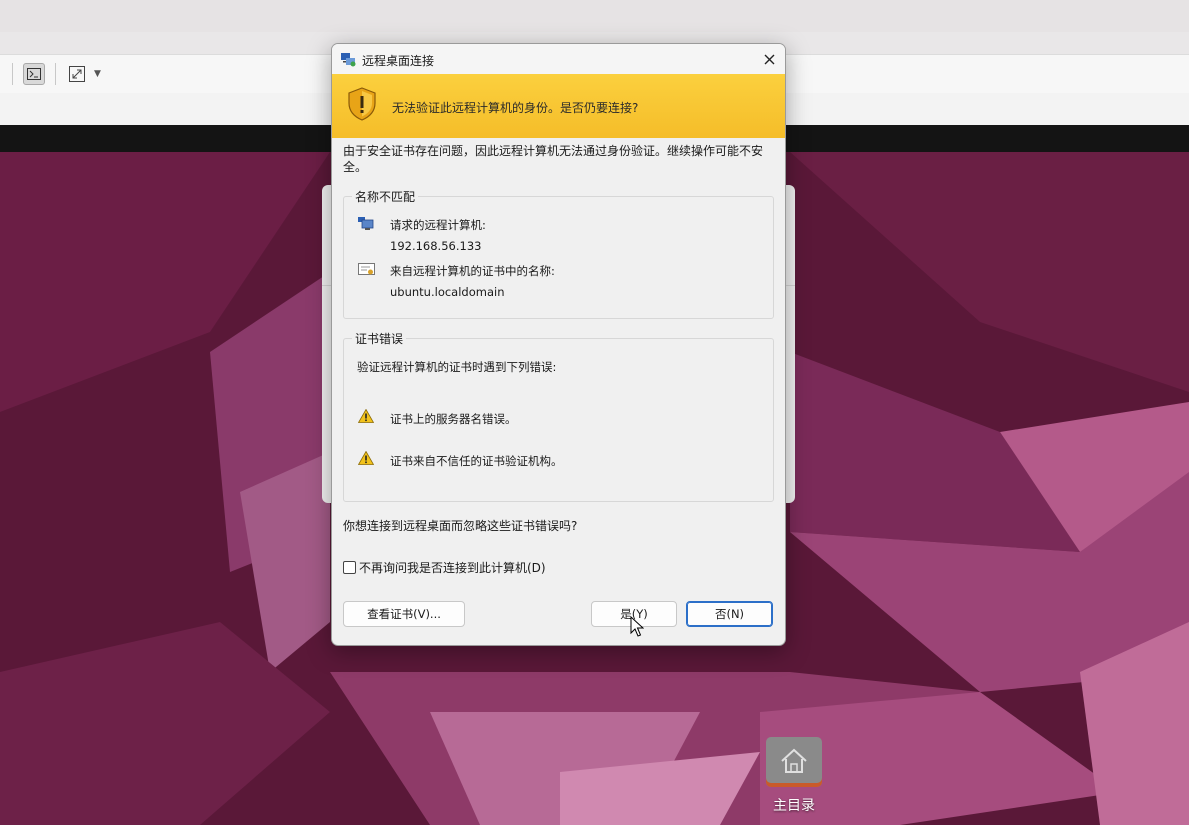 This screenshot has height=825, width=1189. I want to click on dont-ask-again-label: 不再询问我是否连接到此计算机(D), so click(452, 567).